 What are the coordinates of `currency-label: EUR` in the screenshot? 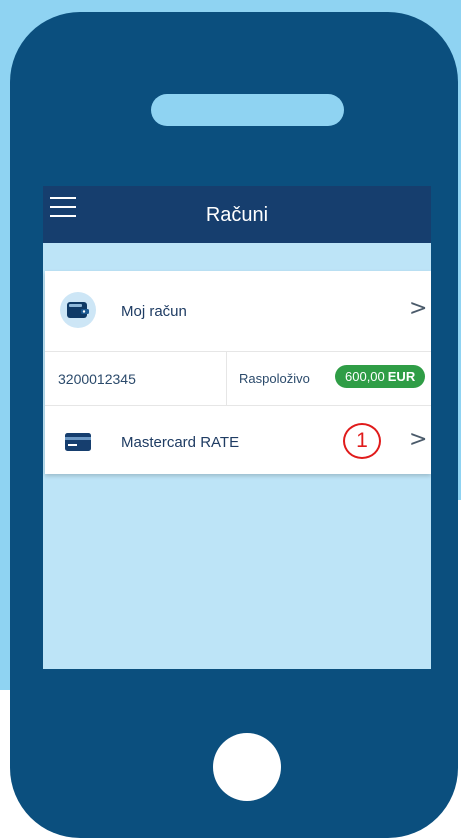 It's located at (401, 376).